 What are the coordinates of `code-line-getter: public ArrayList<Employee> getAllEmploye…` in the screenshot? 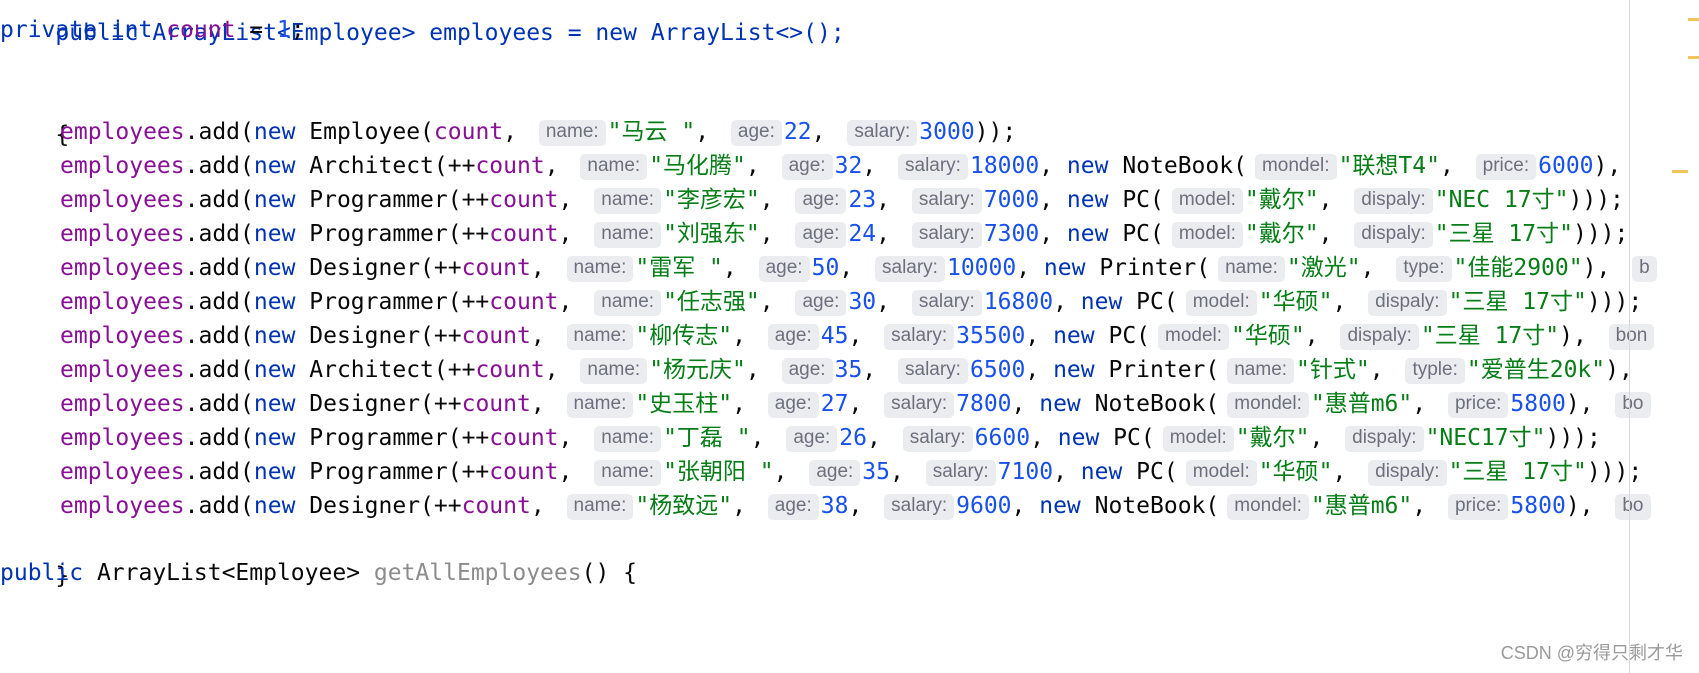 It's located at (318, 573).